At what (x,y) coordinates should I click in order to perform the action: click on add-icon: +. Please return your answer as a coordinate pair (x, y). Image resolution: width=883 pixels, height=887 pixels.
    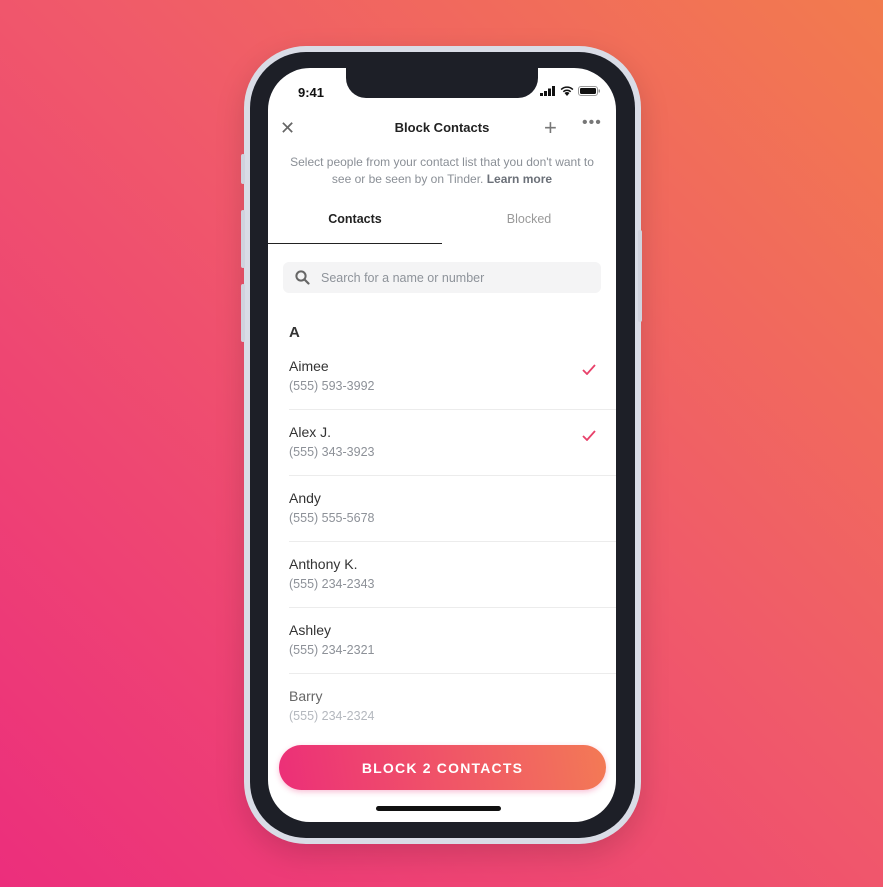
    Looking at the image, I should click on (550, 128).